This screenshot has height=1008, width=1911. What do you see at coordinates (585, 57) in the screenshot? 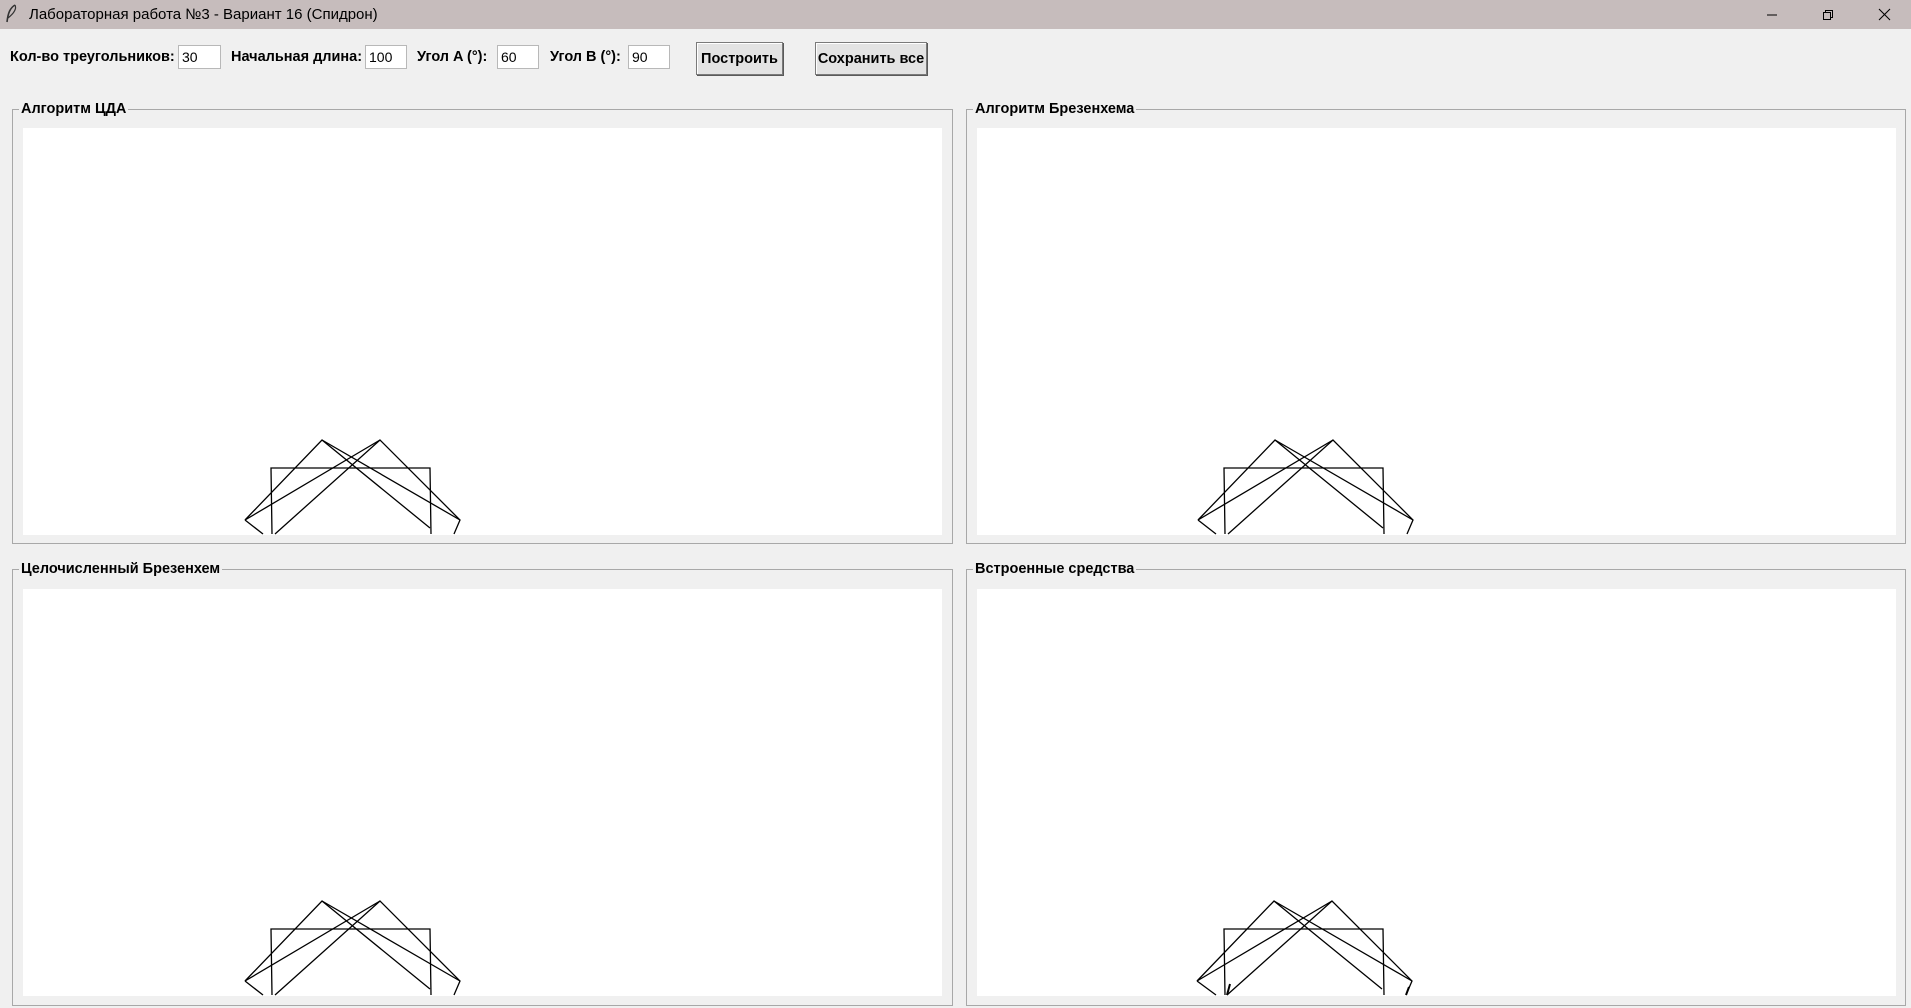
I see `angle-b-label: Угол B (°):` at bounding box center [585, 57].